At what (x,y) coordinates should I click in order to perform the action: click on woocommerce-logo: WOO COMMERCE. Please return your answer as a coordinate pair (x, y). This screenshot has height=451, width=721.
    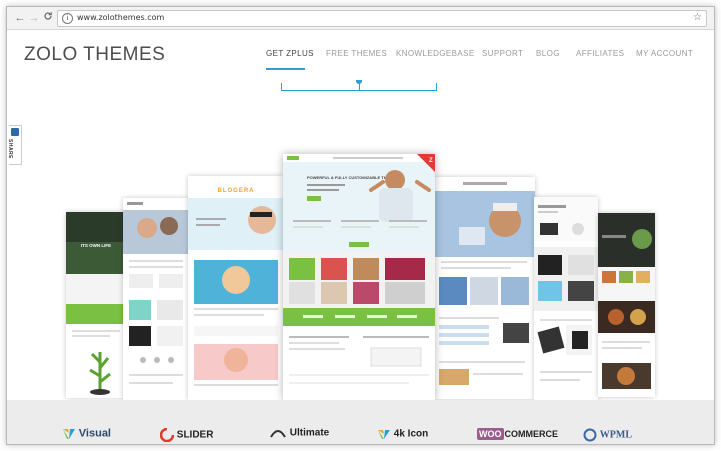
    Looking at the image, I should click on (517, 436).